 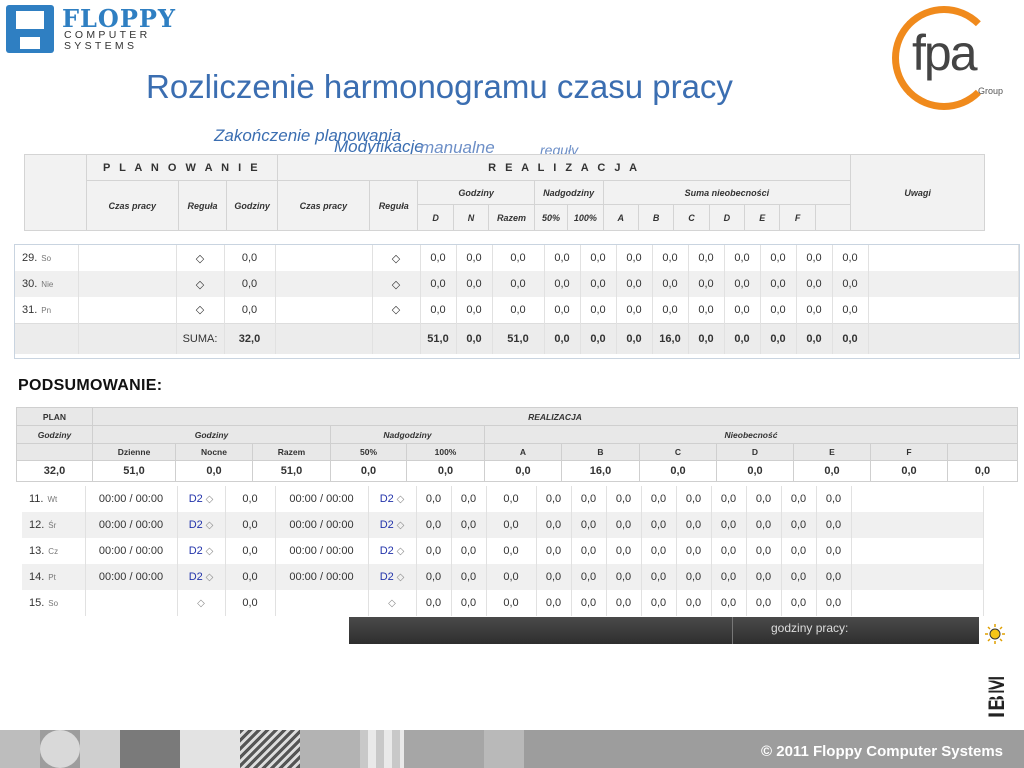 What do you see at coordinates (54, 525) in the screenshot?
I see `day-label: 12. Śr` at bounding box center [54, 525].